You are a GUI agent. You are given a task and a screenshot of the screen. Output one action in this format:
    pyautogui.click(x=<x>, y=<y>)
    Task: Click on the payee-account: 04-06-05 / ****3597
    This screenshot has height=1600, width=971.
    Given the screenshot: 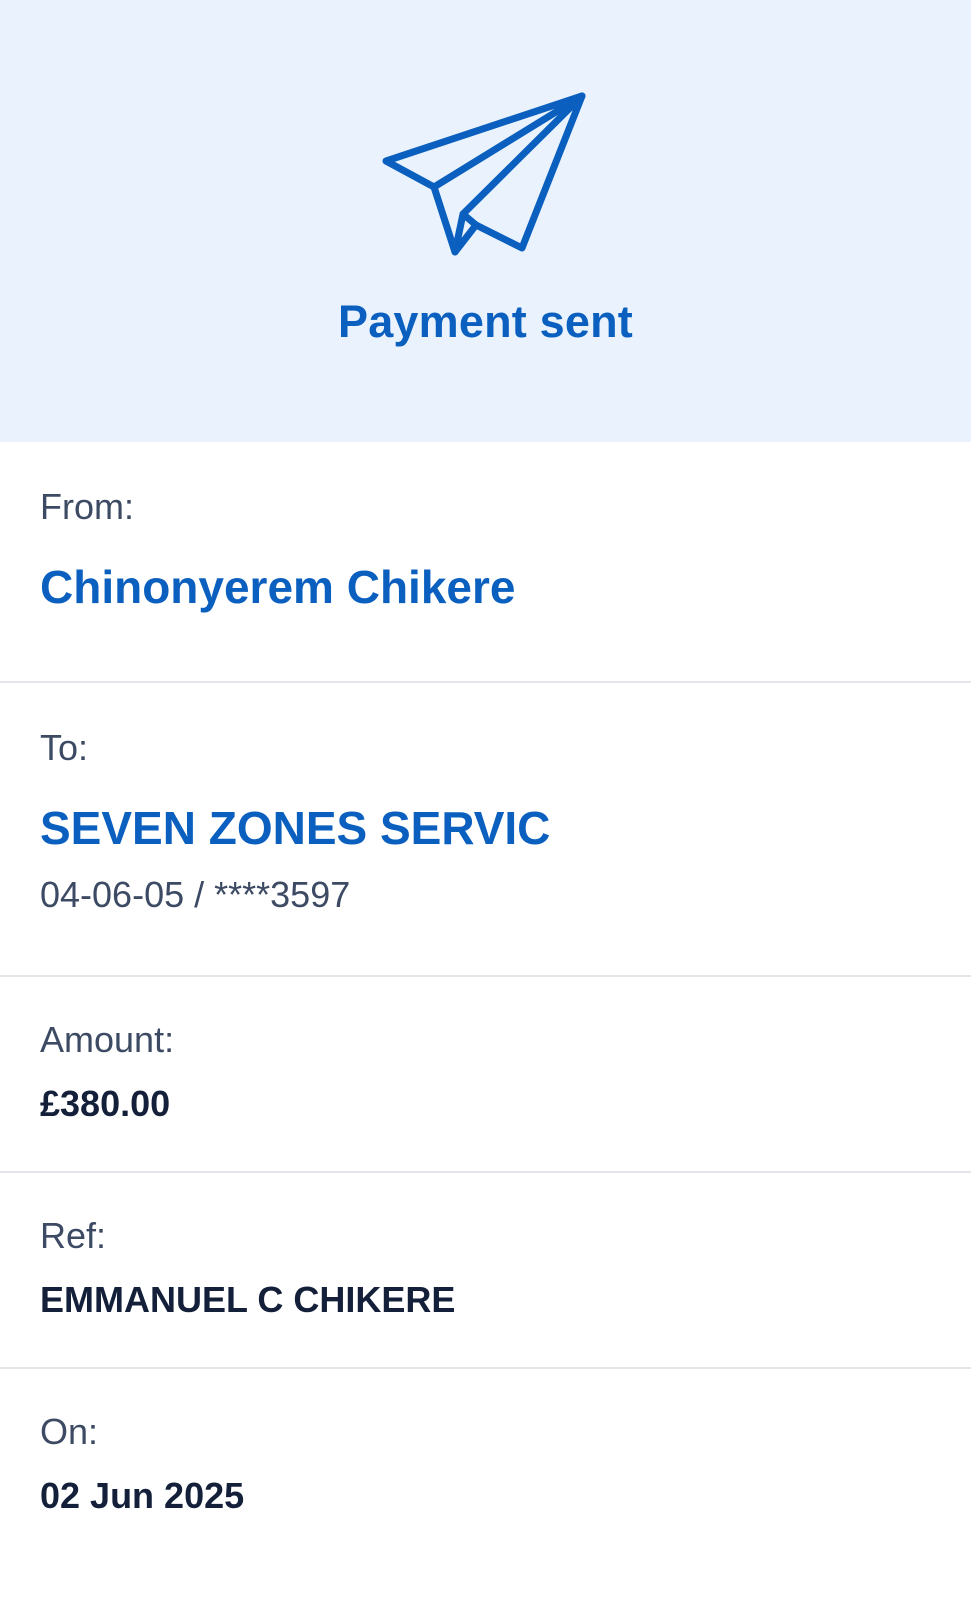 What is the action you would take?
    pyautogui.click(x=195, y=894)
    